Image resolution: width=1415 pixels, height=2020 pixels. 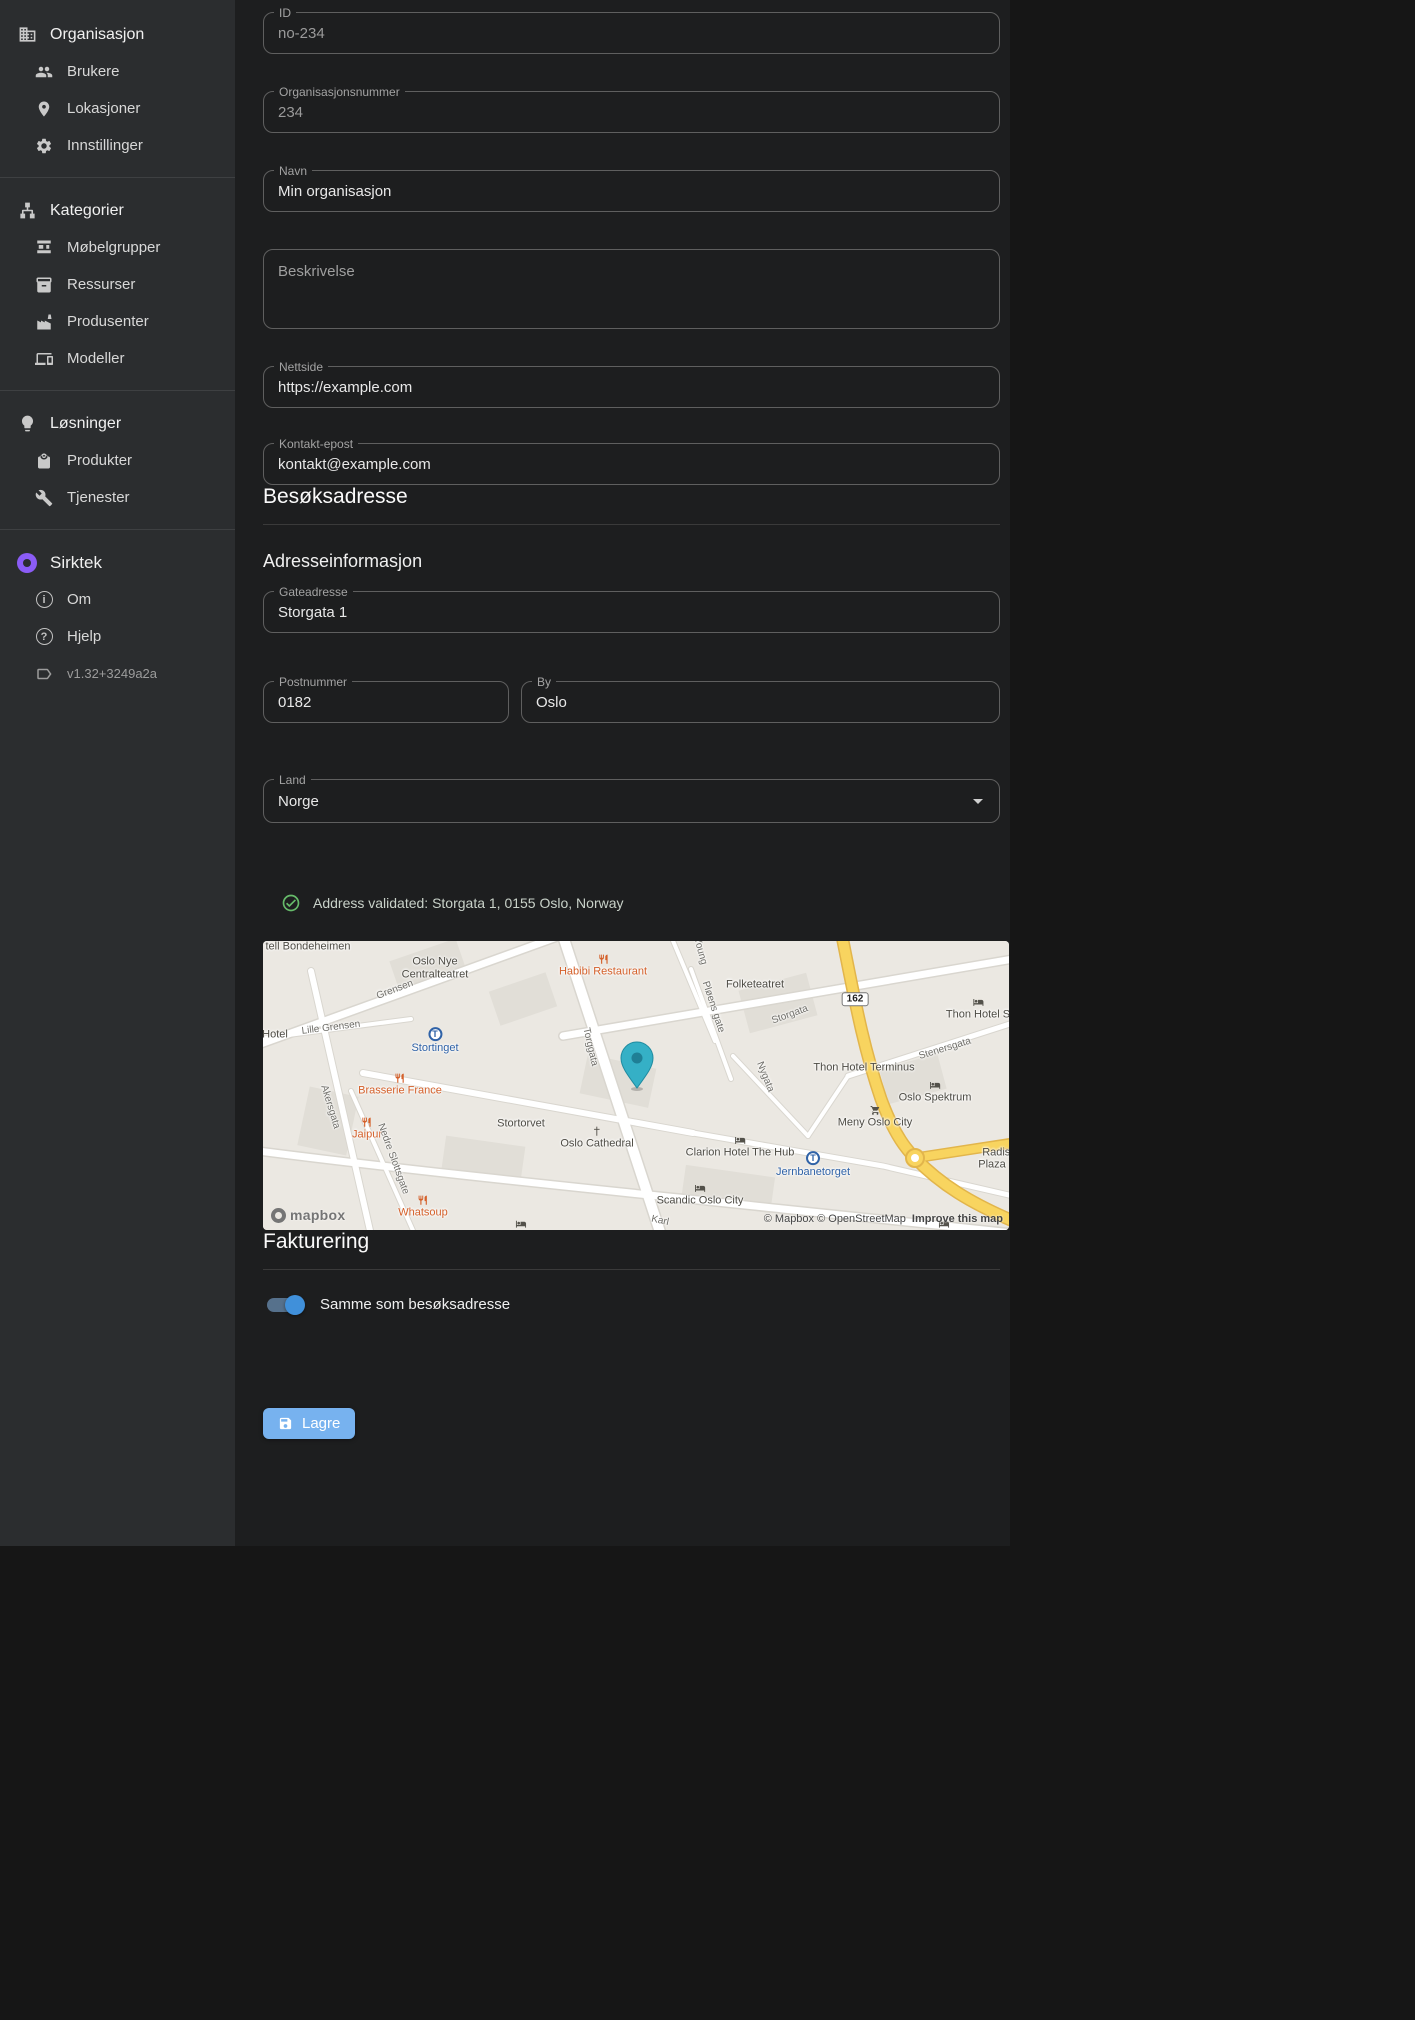 What do you see at coordinates (316, 1241) in the screenshot?
I see `section-title-billing: Fakturering` at bounding box center [316, 1241].